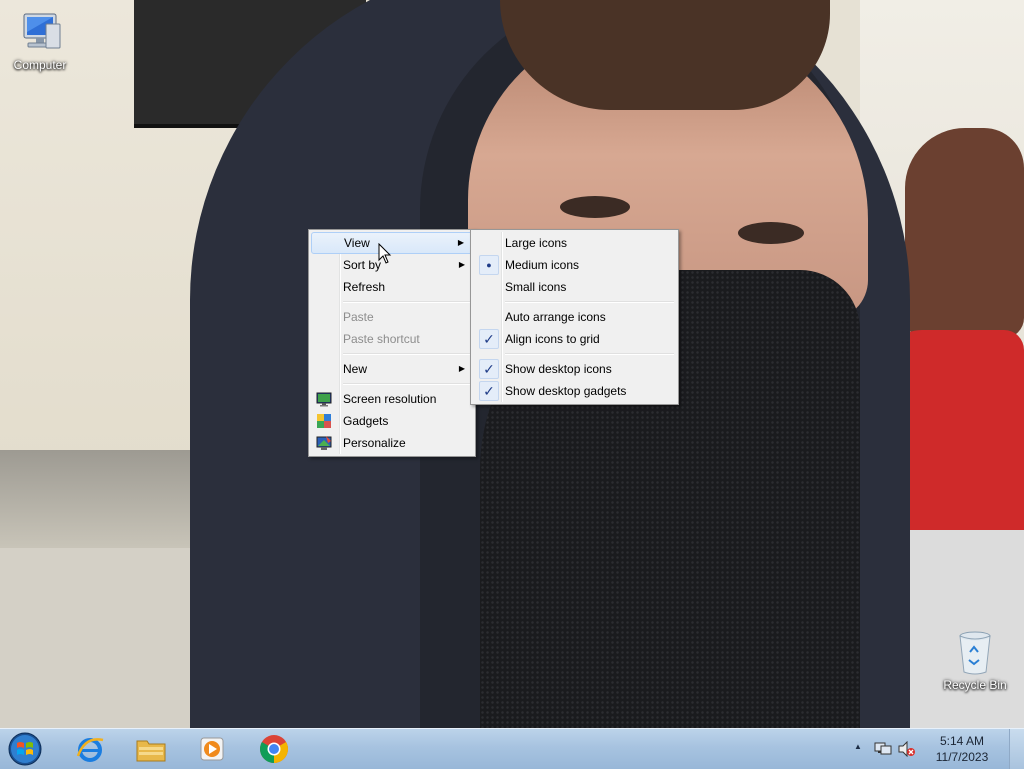 The height and width of the screenshot is (769, 1024). What do you see at coordinates (364, 287) in the screenshot?
I see `menu-item-label: Refresh` at bounding box center [364, 287].